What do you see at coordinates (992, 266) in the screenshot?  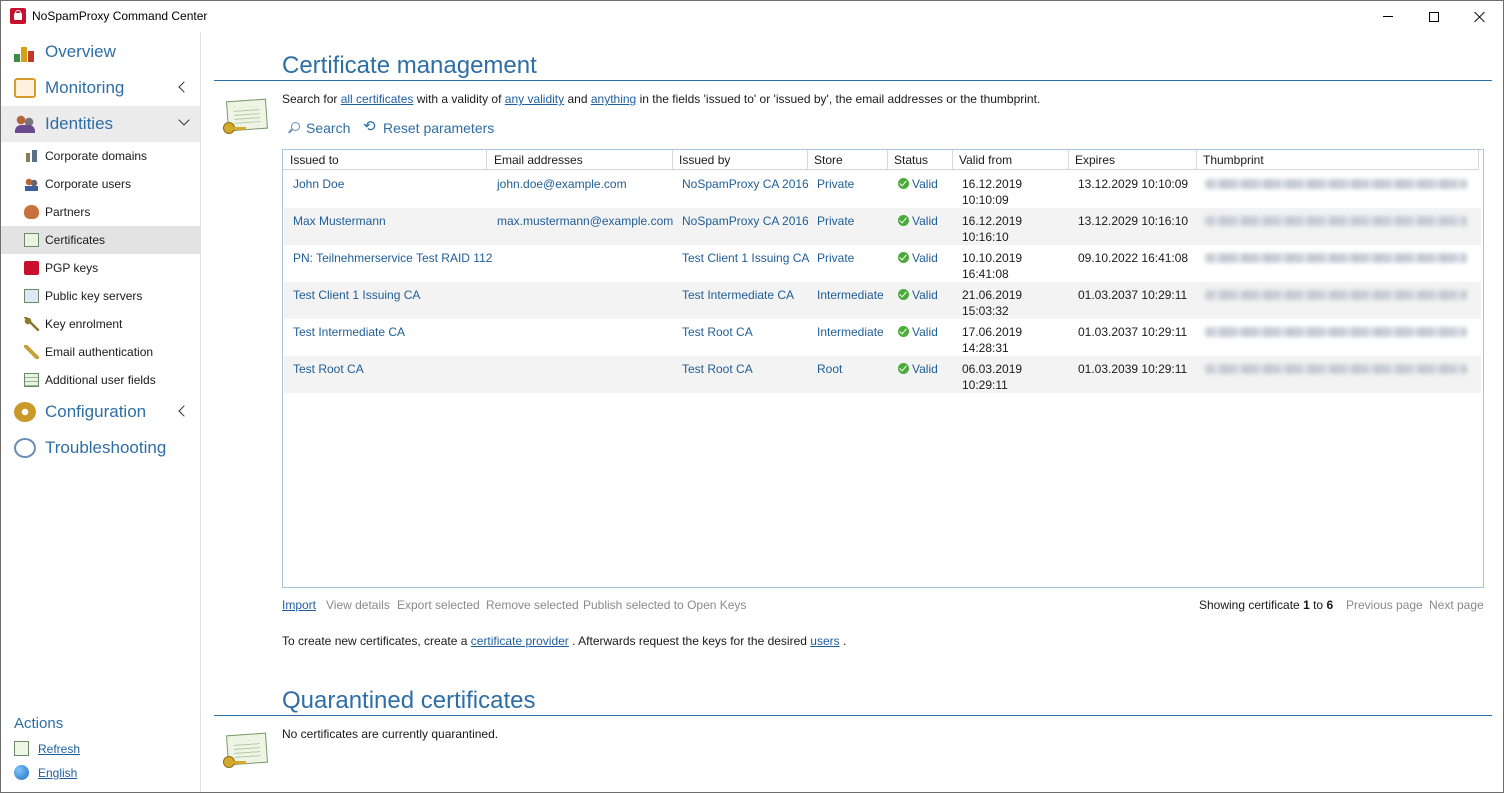 I see `cell-valid-from: 10.10.2019 16:41:08` at bounding box center [992, 266].